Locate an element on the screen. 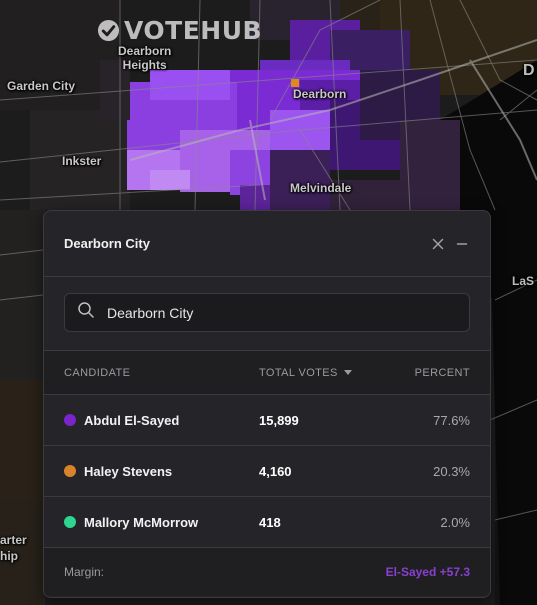 This screenshot has height=605, width=537. search-area is located at coordinates (267, 314).